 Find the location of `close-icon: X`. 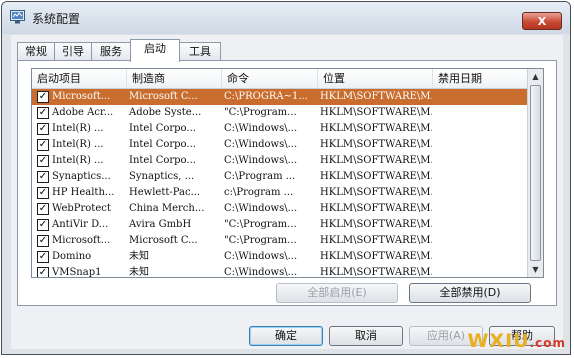

close-icon: X is located at coordinates (542, 21).